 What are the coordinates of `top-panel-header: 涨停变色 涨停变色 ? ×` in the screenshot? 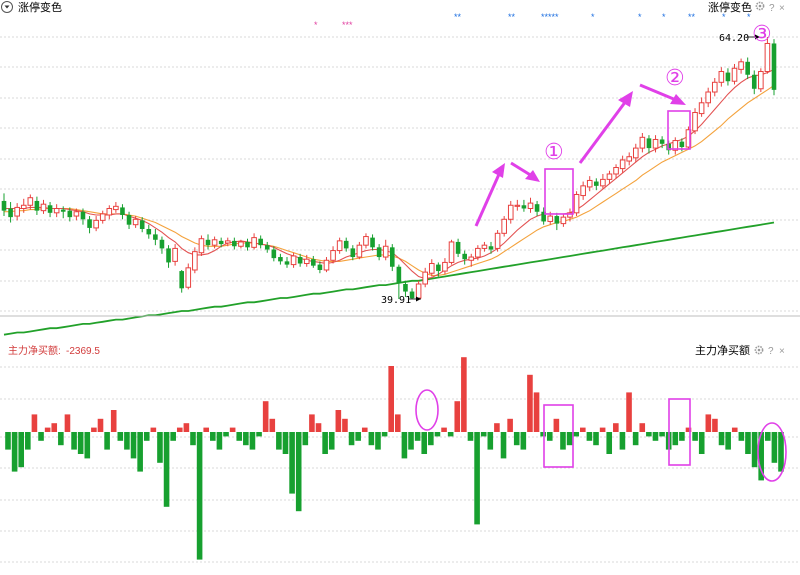 It's located at (393, 7).